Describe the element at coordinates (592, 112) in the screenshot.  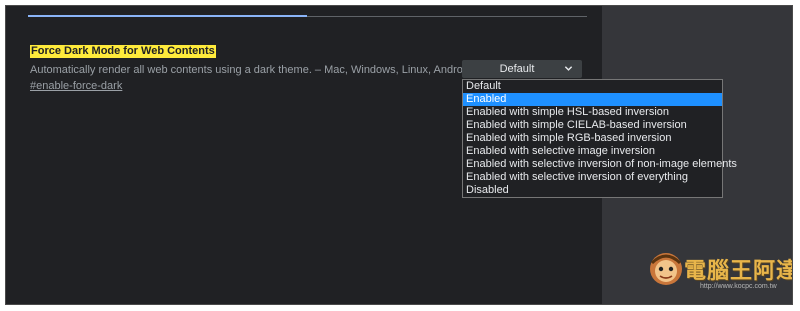
I see `option-hsl-inversion: Enabled with simple HSL-based inversion` at that location.